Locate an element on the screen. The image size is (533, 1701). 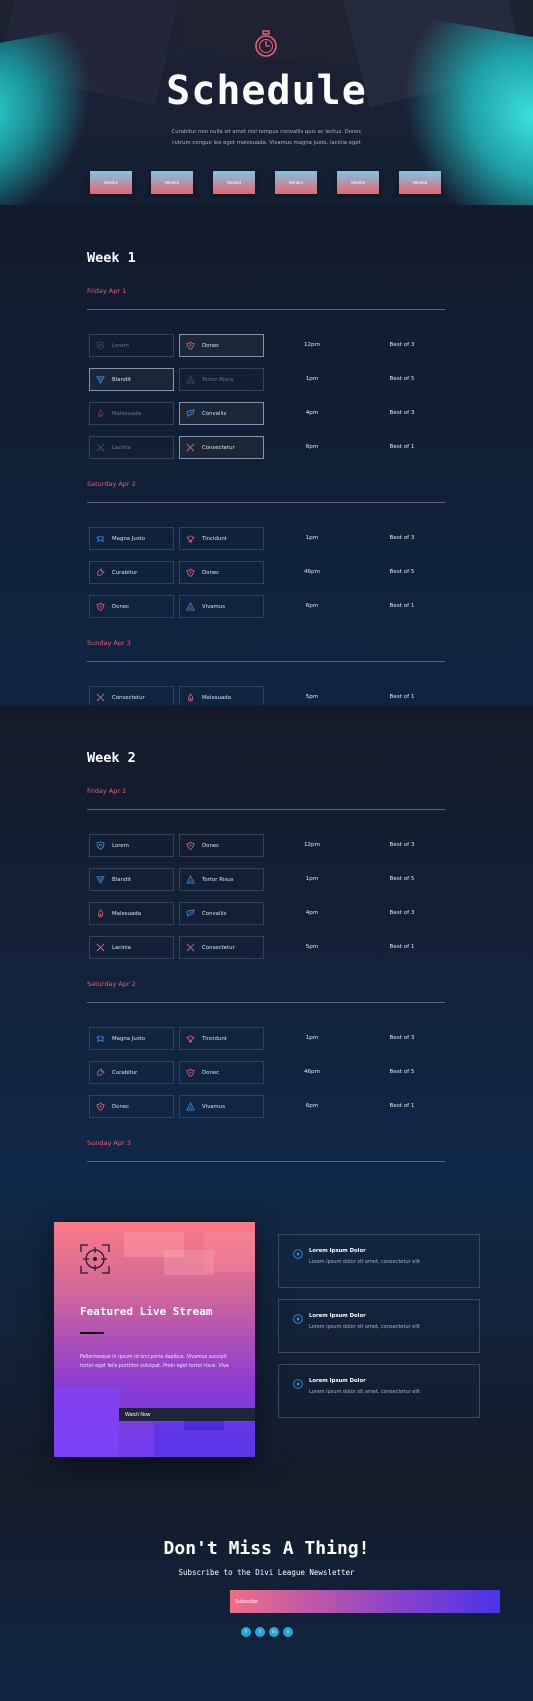
week-button-3: Week3 is located at coordinates (234, 182).